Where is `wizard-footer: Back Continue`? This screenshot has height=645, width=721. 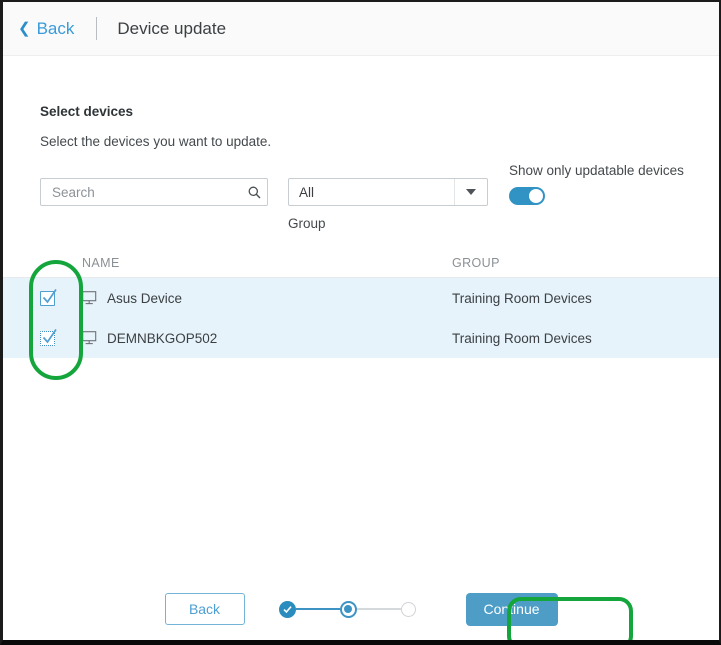
wizard-footer: Back Continue is located at coordinates (361, 609).